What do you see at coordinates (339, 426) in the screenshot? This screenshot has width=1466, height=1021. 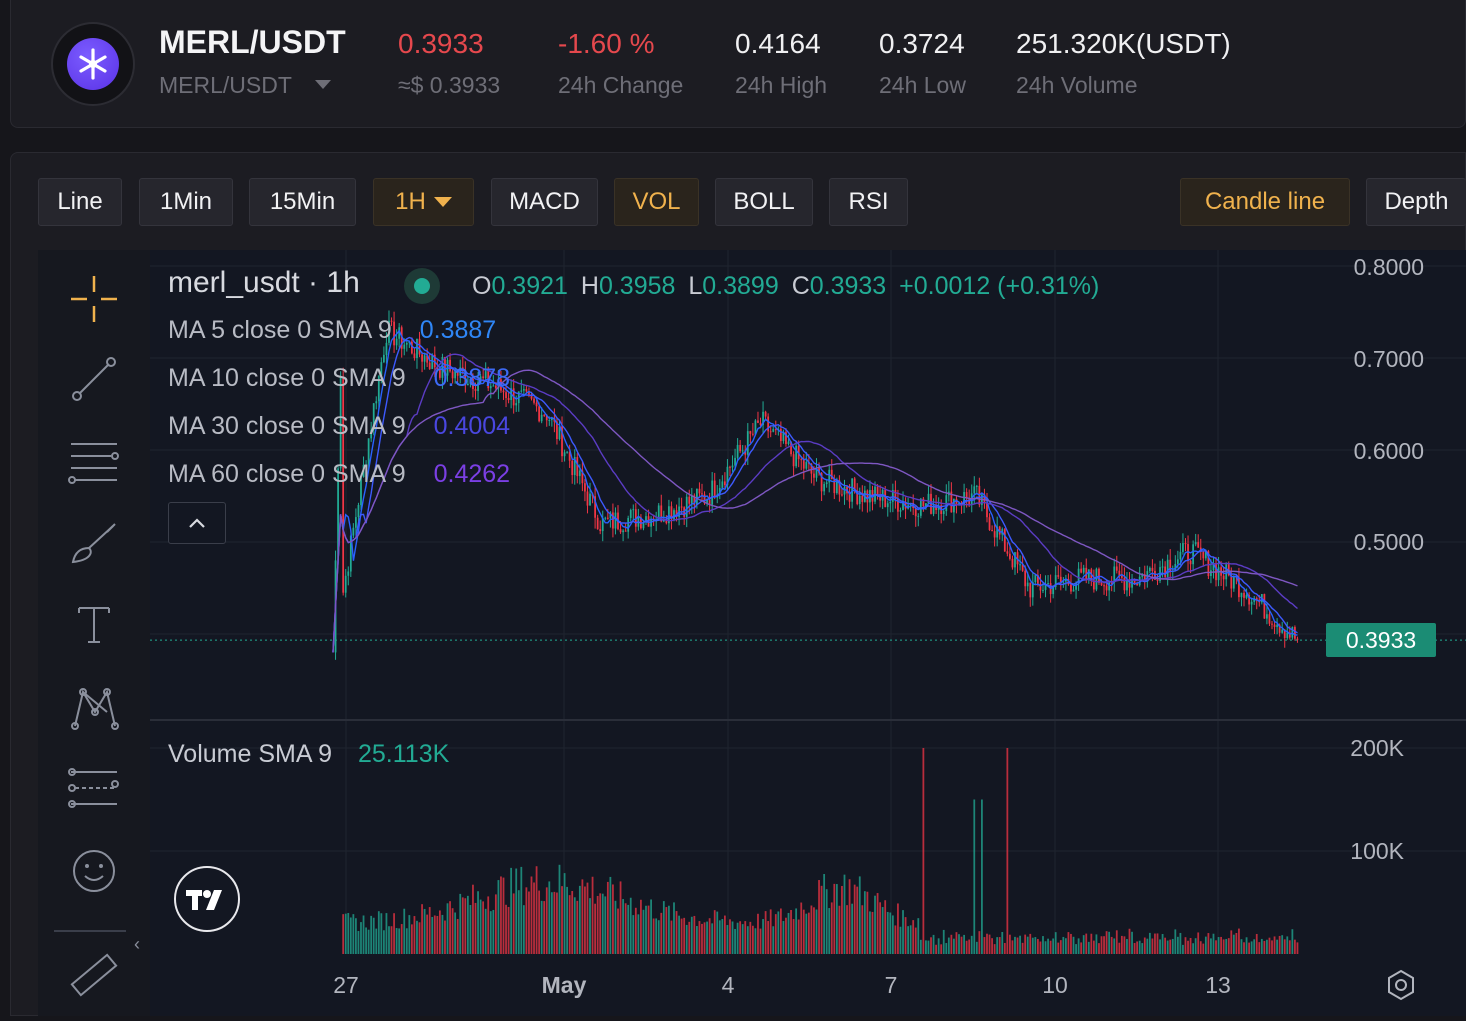 I see `ma30-legend: MA 30 close 0 SMA 9 0.4004` at bounding box center [339, 426].